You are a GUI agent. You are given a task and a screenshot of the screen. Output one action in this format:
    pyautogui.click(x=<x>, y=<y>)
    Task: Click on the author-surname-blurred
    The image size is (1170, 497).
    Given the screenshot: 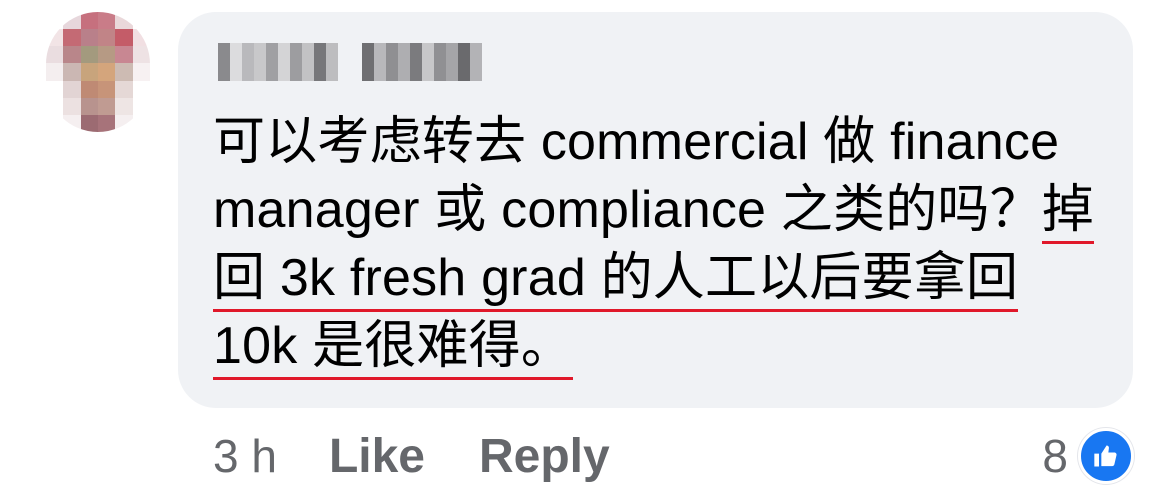 What is the action you would take?
    pyautogui.click(x=422, y=62)
    